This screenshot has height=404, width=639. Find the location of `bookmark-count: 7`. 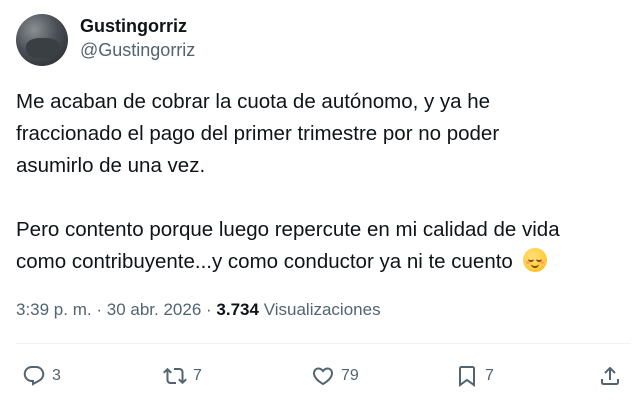

bookmark-count: 7 is located at coordinates (489, 375).